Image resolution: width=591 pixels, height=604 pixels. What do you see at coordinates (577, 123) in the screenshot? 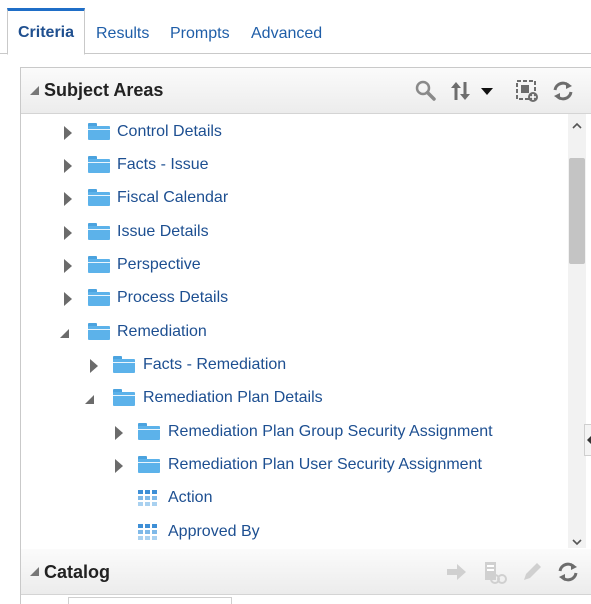
I see `scroll-up-icon` at bounding box center [577, 123].